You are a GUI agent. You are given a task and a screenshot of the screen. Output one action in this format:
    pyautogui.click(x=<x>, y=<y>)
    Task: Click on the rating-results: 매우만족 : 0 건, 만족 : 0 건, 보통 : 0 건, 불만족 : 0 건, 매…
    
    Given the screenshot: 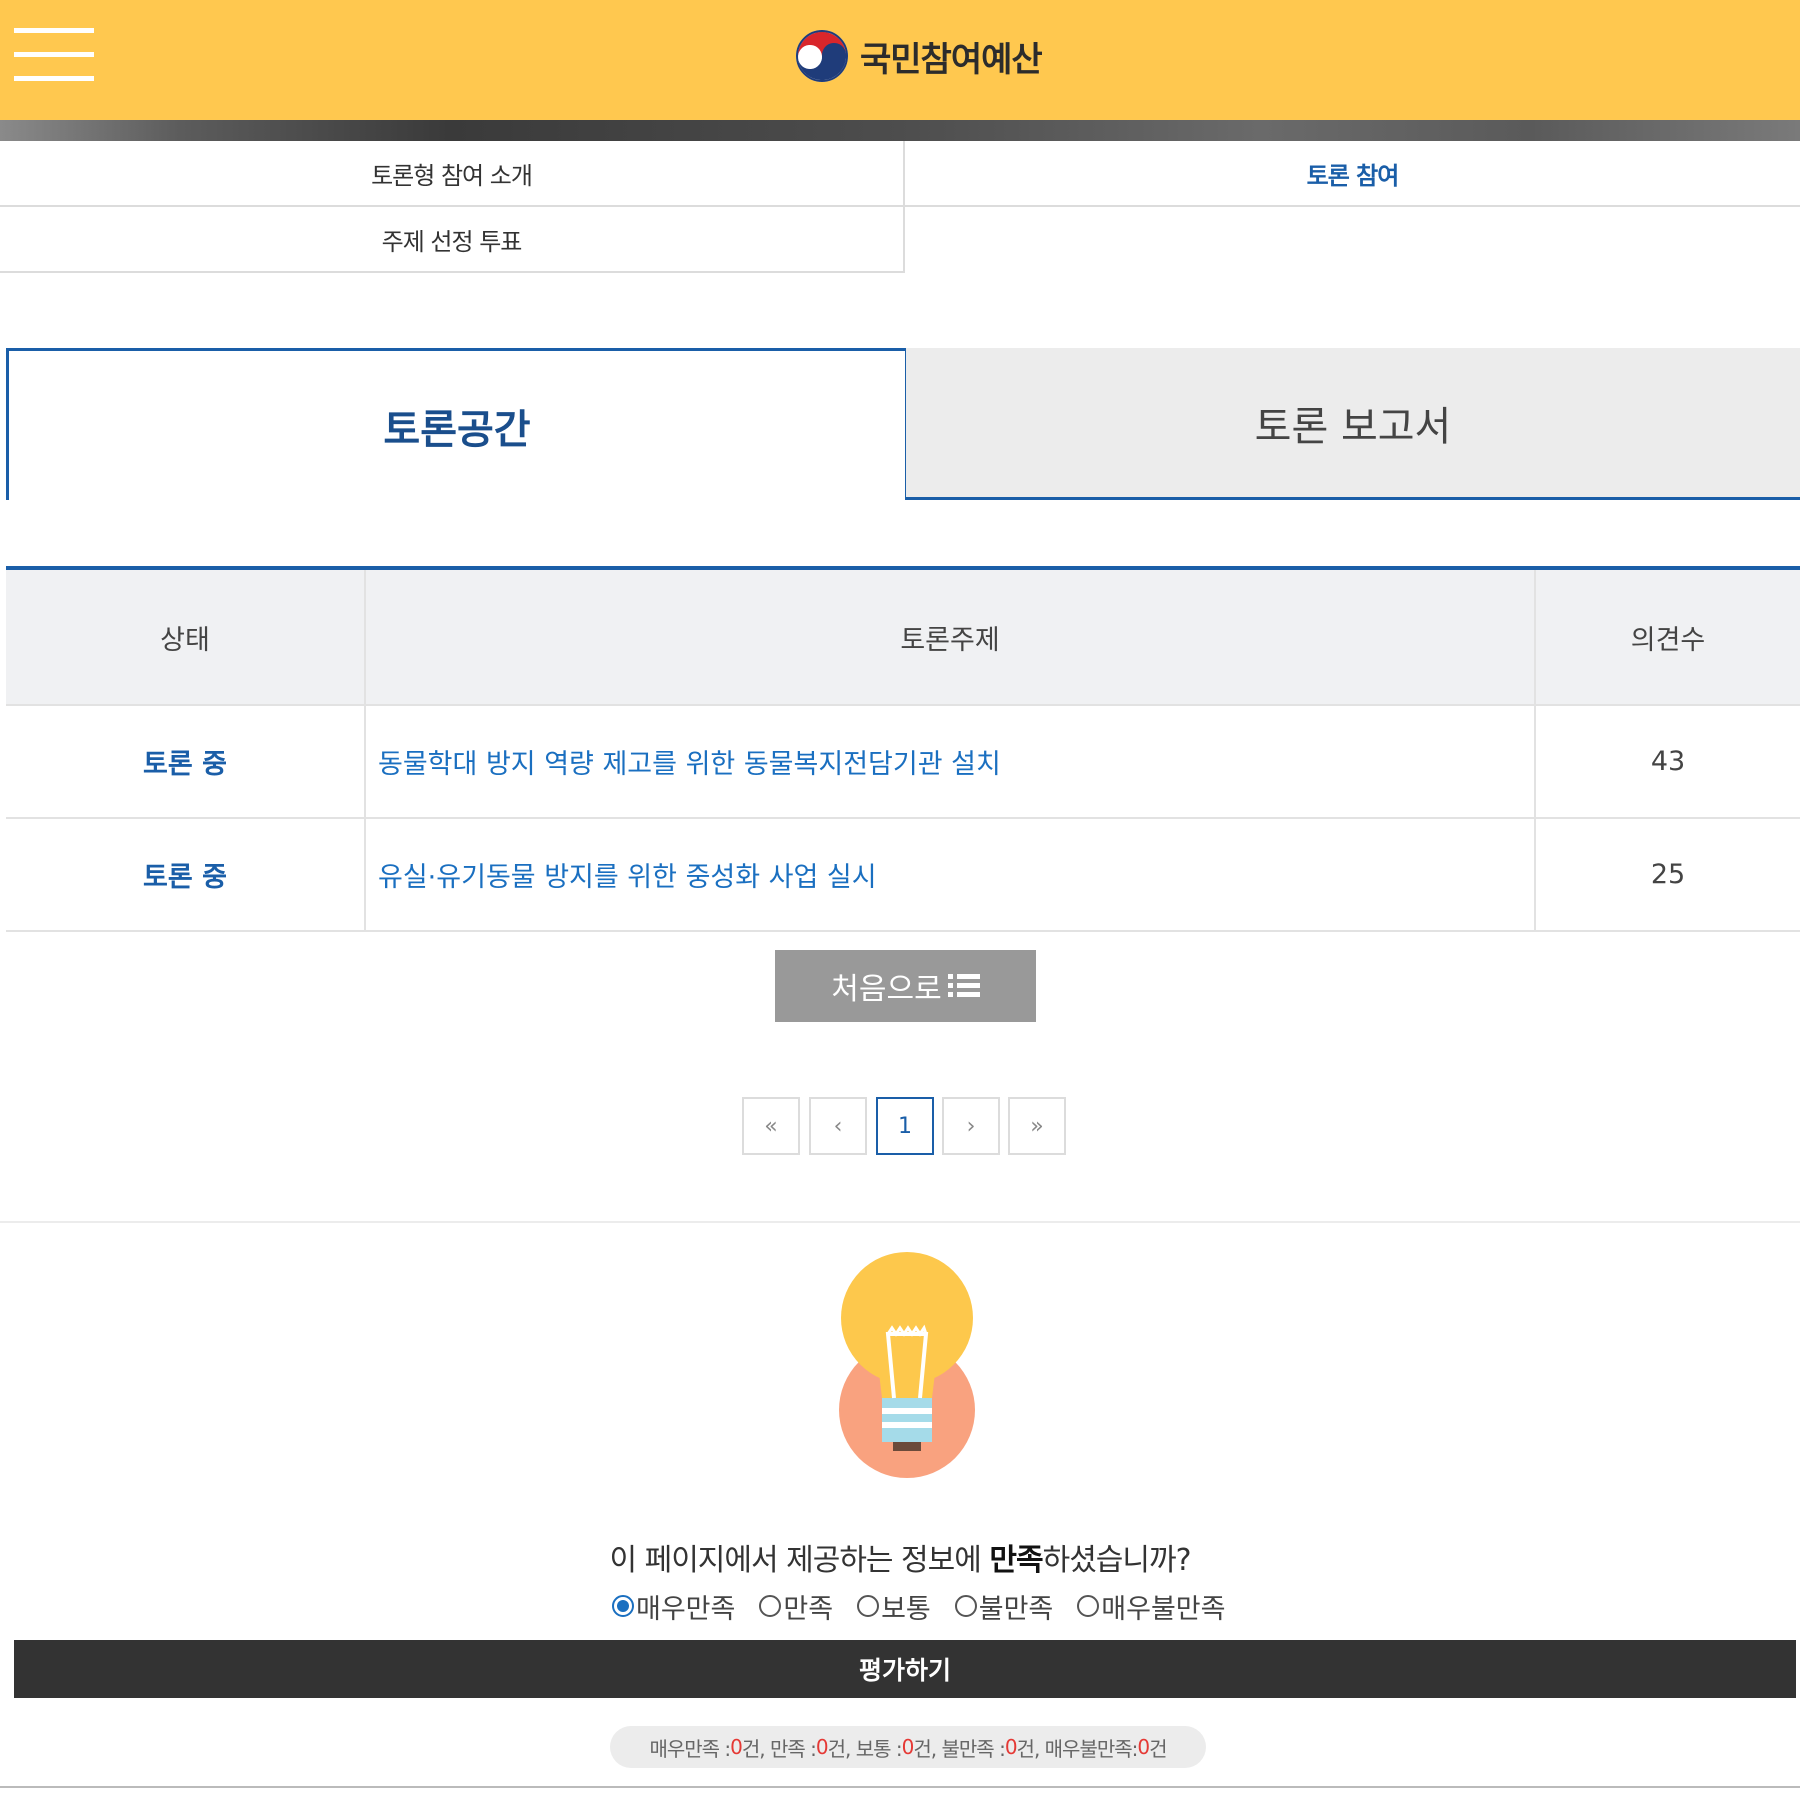 What is the action you would take?
    pyautogui.click(x=908, y=1747)
    